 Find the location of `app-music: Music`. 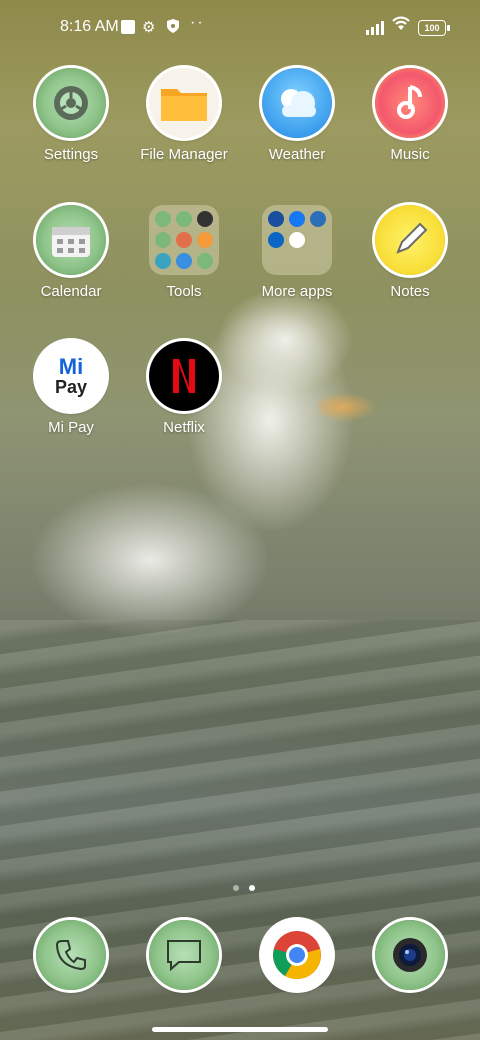

app-music: Music is located at coordinates (410, 115).